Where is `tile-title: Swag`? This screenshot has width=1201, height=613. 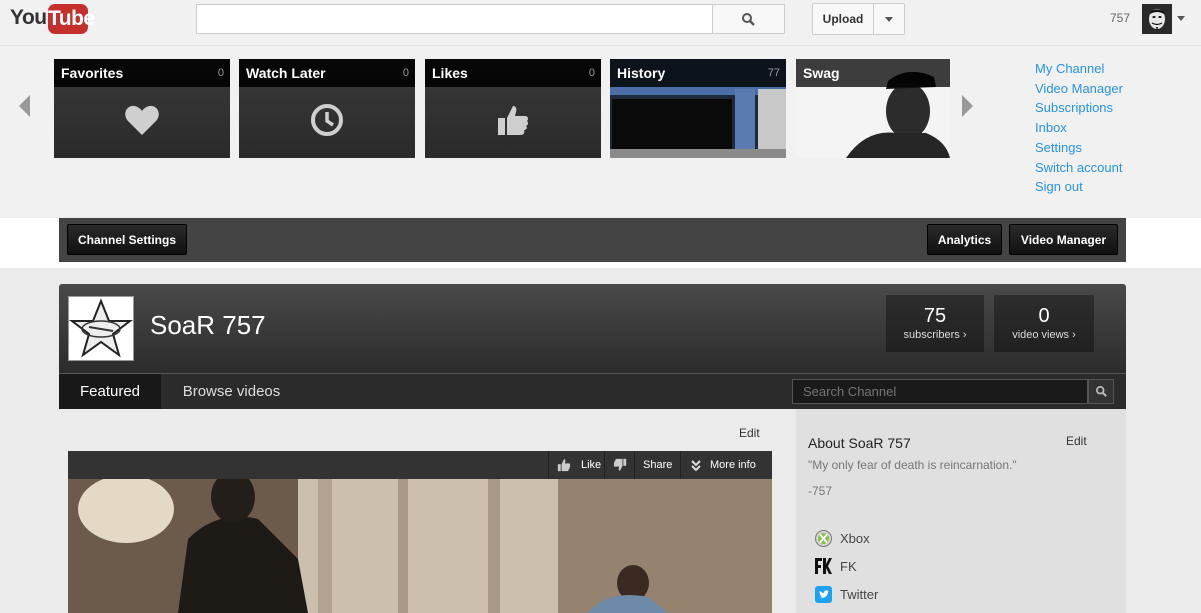 tile-title: Swag is located at coordinates (821, 73).